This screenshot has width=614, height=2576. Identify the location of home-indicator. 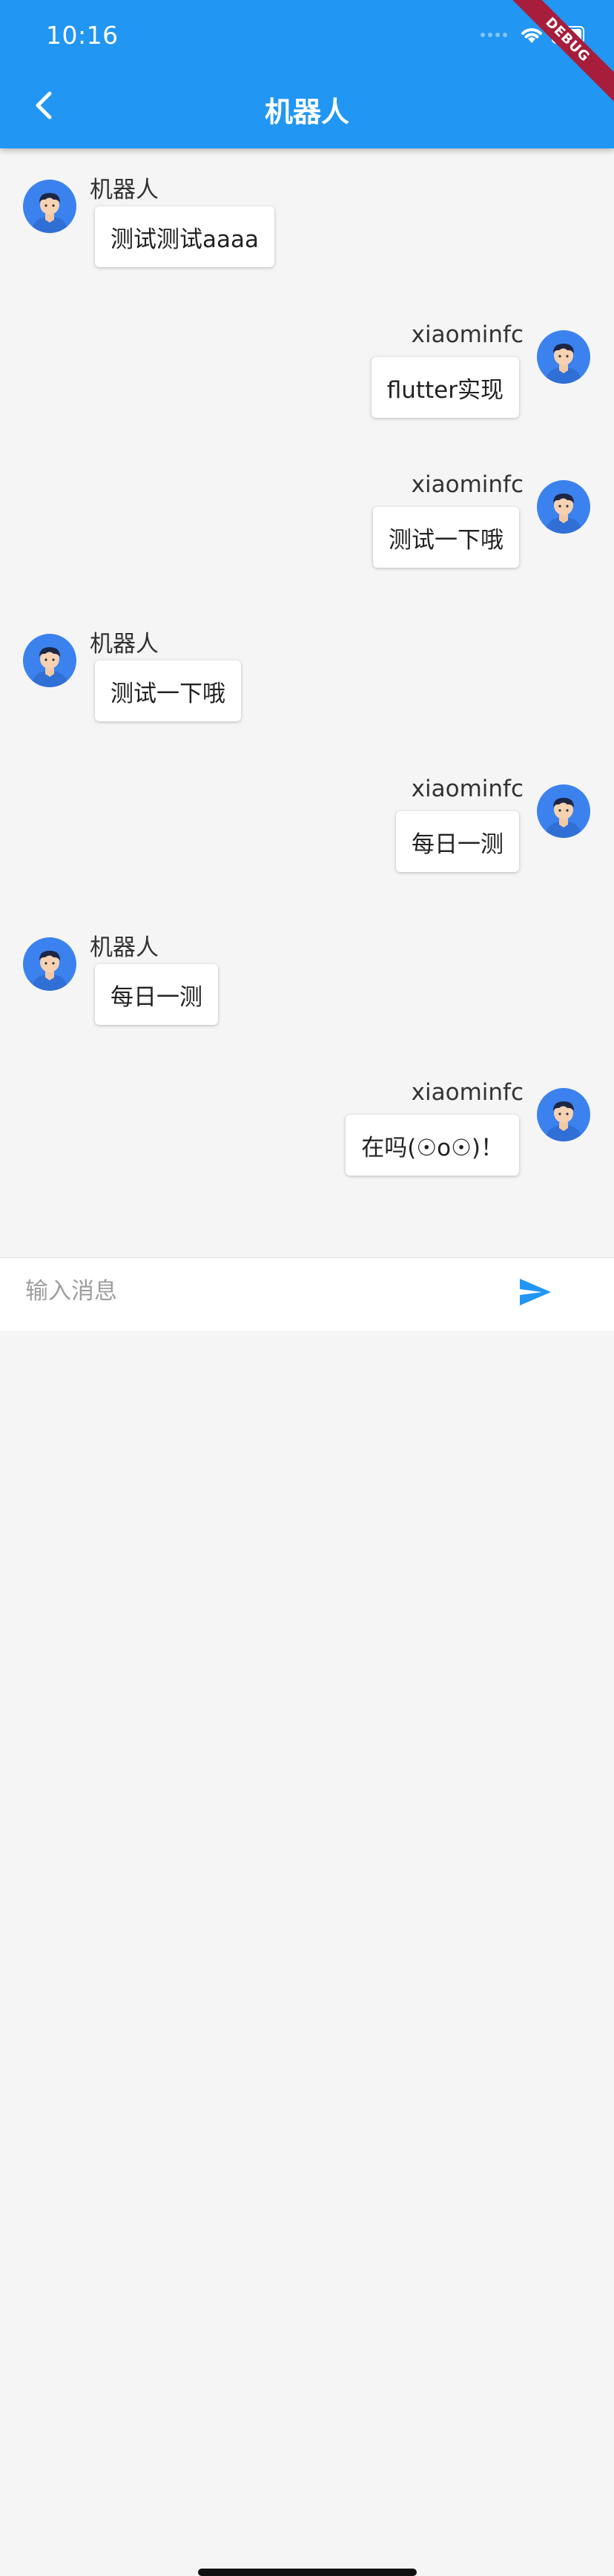
(307, 2572).